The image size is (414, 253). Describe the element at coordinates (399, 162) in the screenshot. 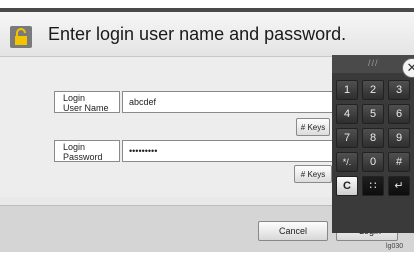

I see `key-hash: #` at that location.